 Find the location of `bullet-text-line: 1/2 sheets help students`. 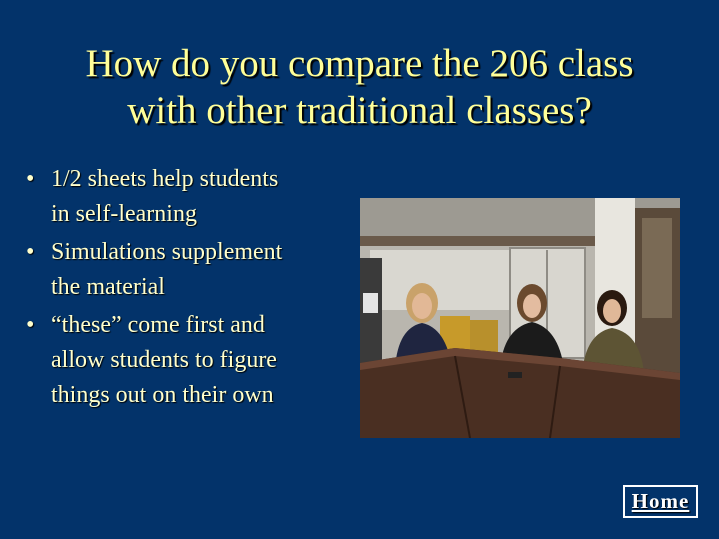

bullet-text-line: 1/2 sheets help students is located at coordinates (165, 179).